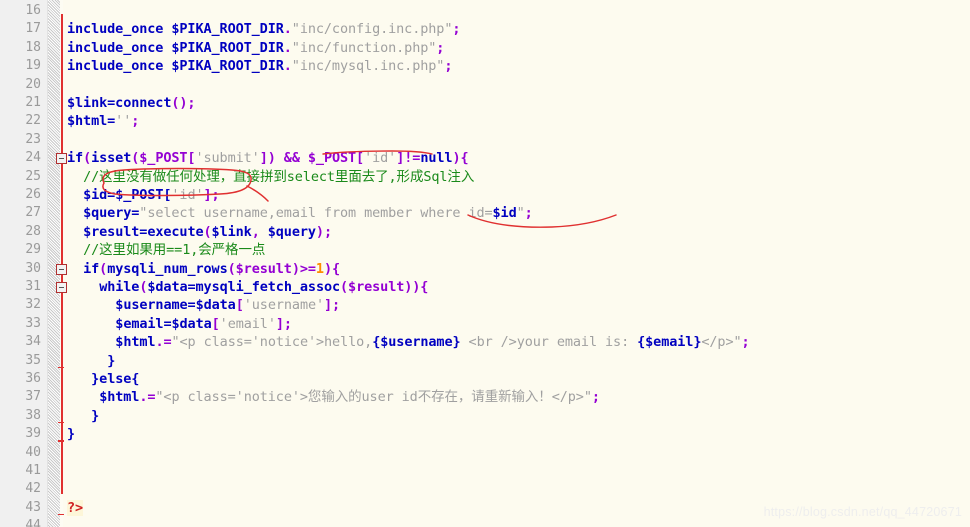 The image size is (970, 527). Describe the element at coordinates (141, 195) in the screenshot. I see `code-line: $id=$_POST['id'];` at that location.